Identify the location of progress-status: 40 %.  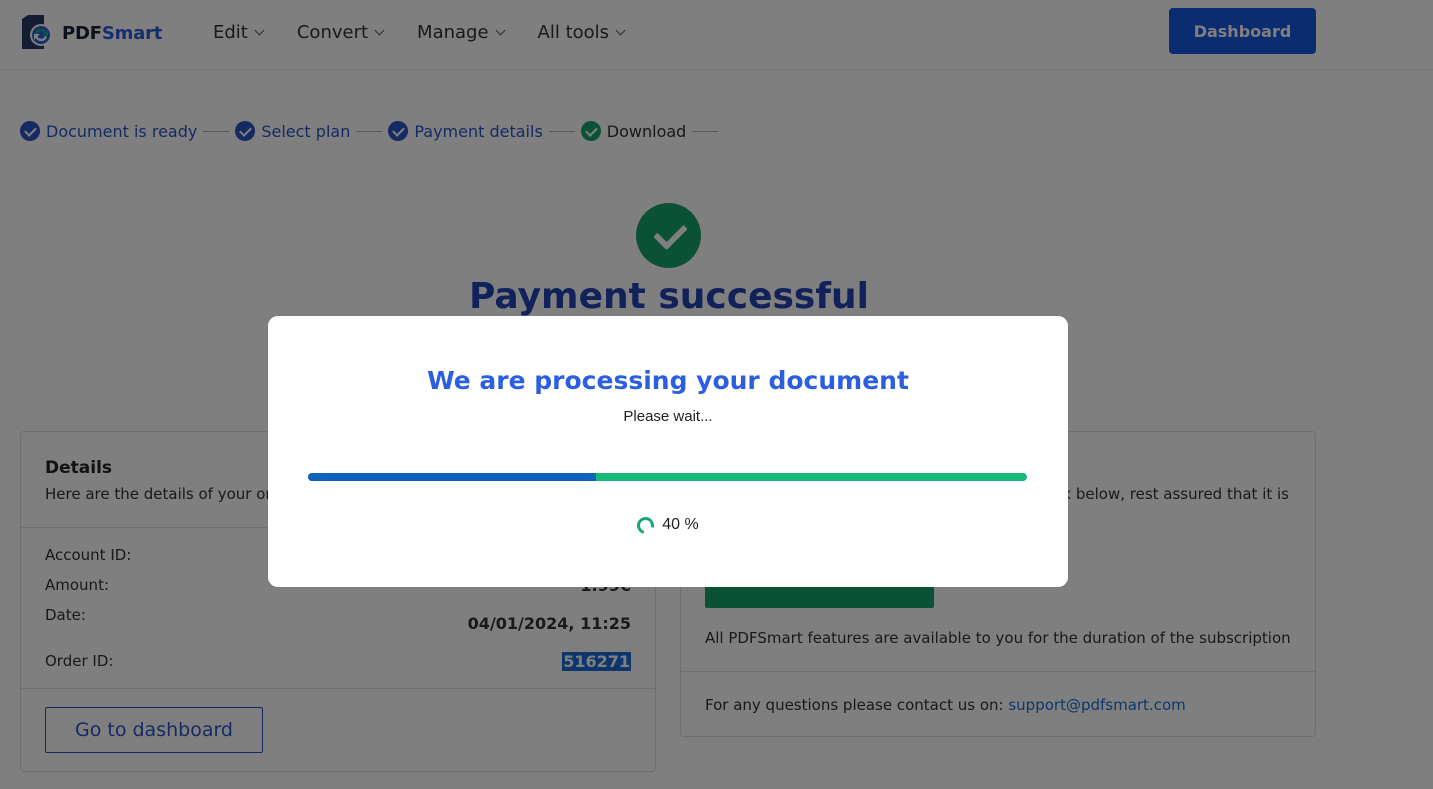
(668, 525).